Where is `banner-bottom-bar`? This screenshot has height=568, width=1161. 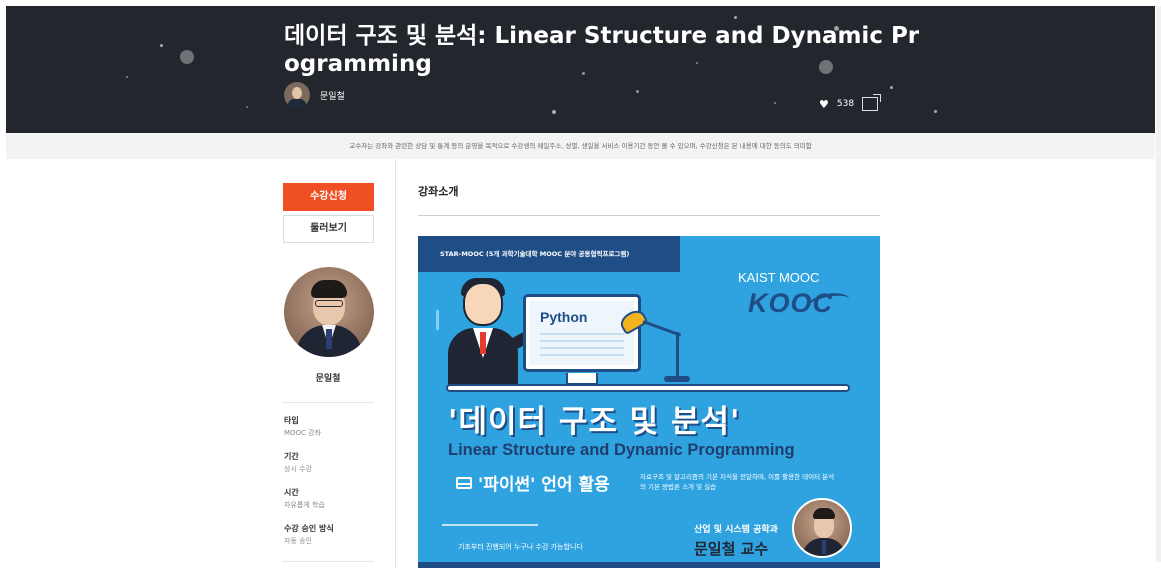
banner-bottom-bar is located at coordinates (649, 565).